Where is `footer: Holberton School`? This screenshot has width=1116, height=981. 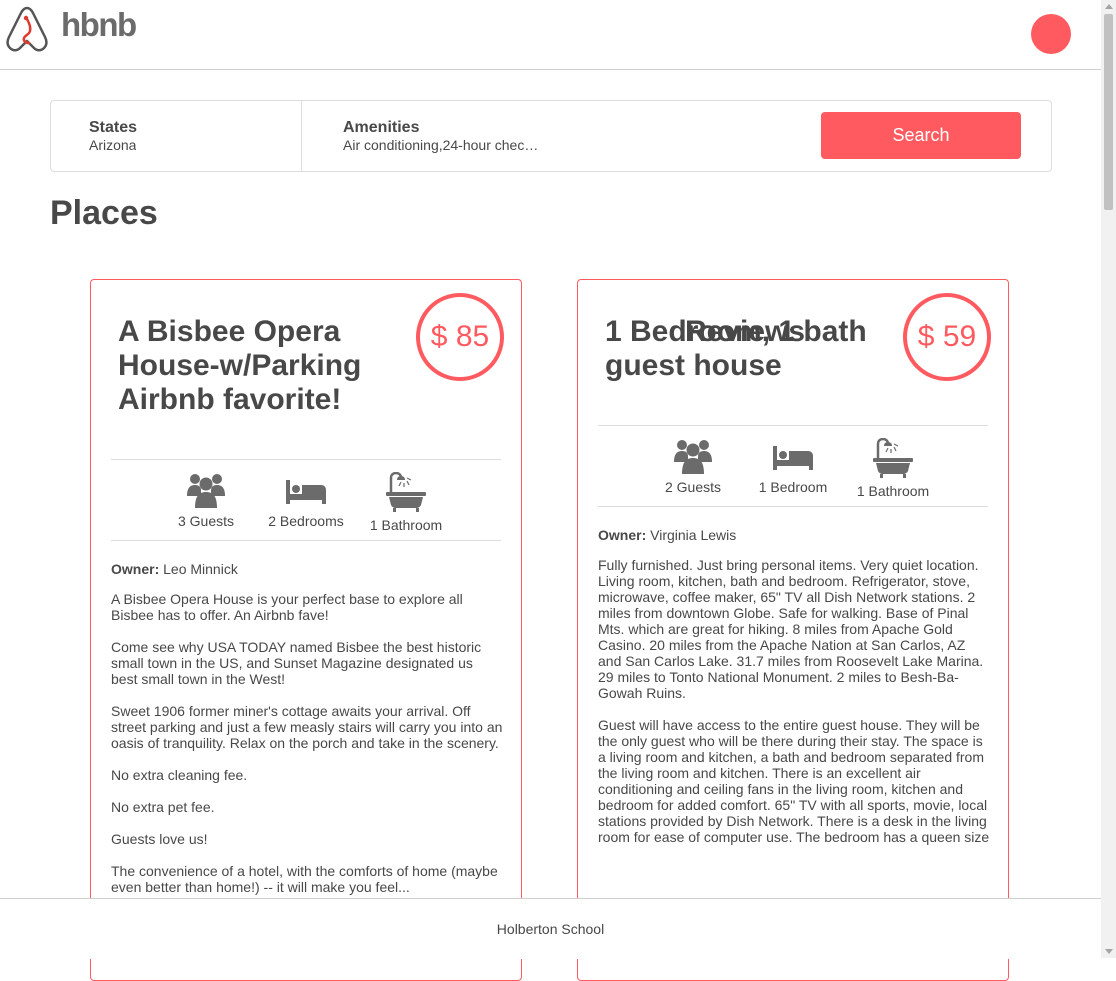
footer: Holberton School is located at coordinates (550, 928).